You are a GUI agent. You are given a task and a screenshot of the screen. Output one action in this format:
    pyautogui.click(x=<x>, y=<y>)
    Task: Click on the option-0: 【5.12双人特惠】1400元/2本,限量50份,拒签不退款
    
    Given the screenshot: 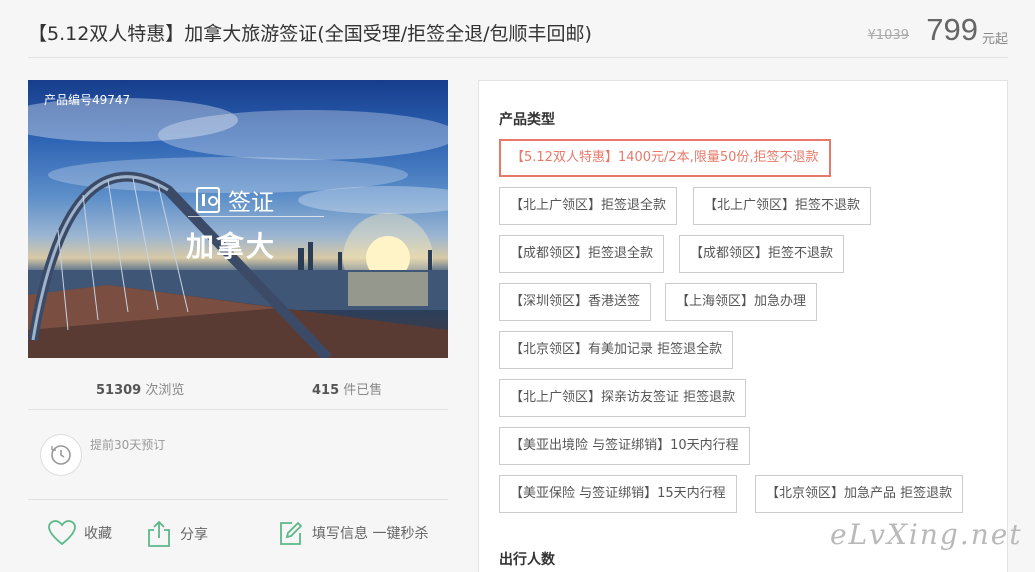 What is the action you would take?
    pyautogui.click(x=665, y=158)
    